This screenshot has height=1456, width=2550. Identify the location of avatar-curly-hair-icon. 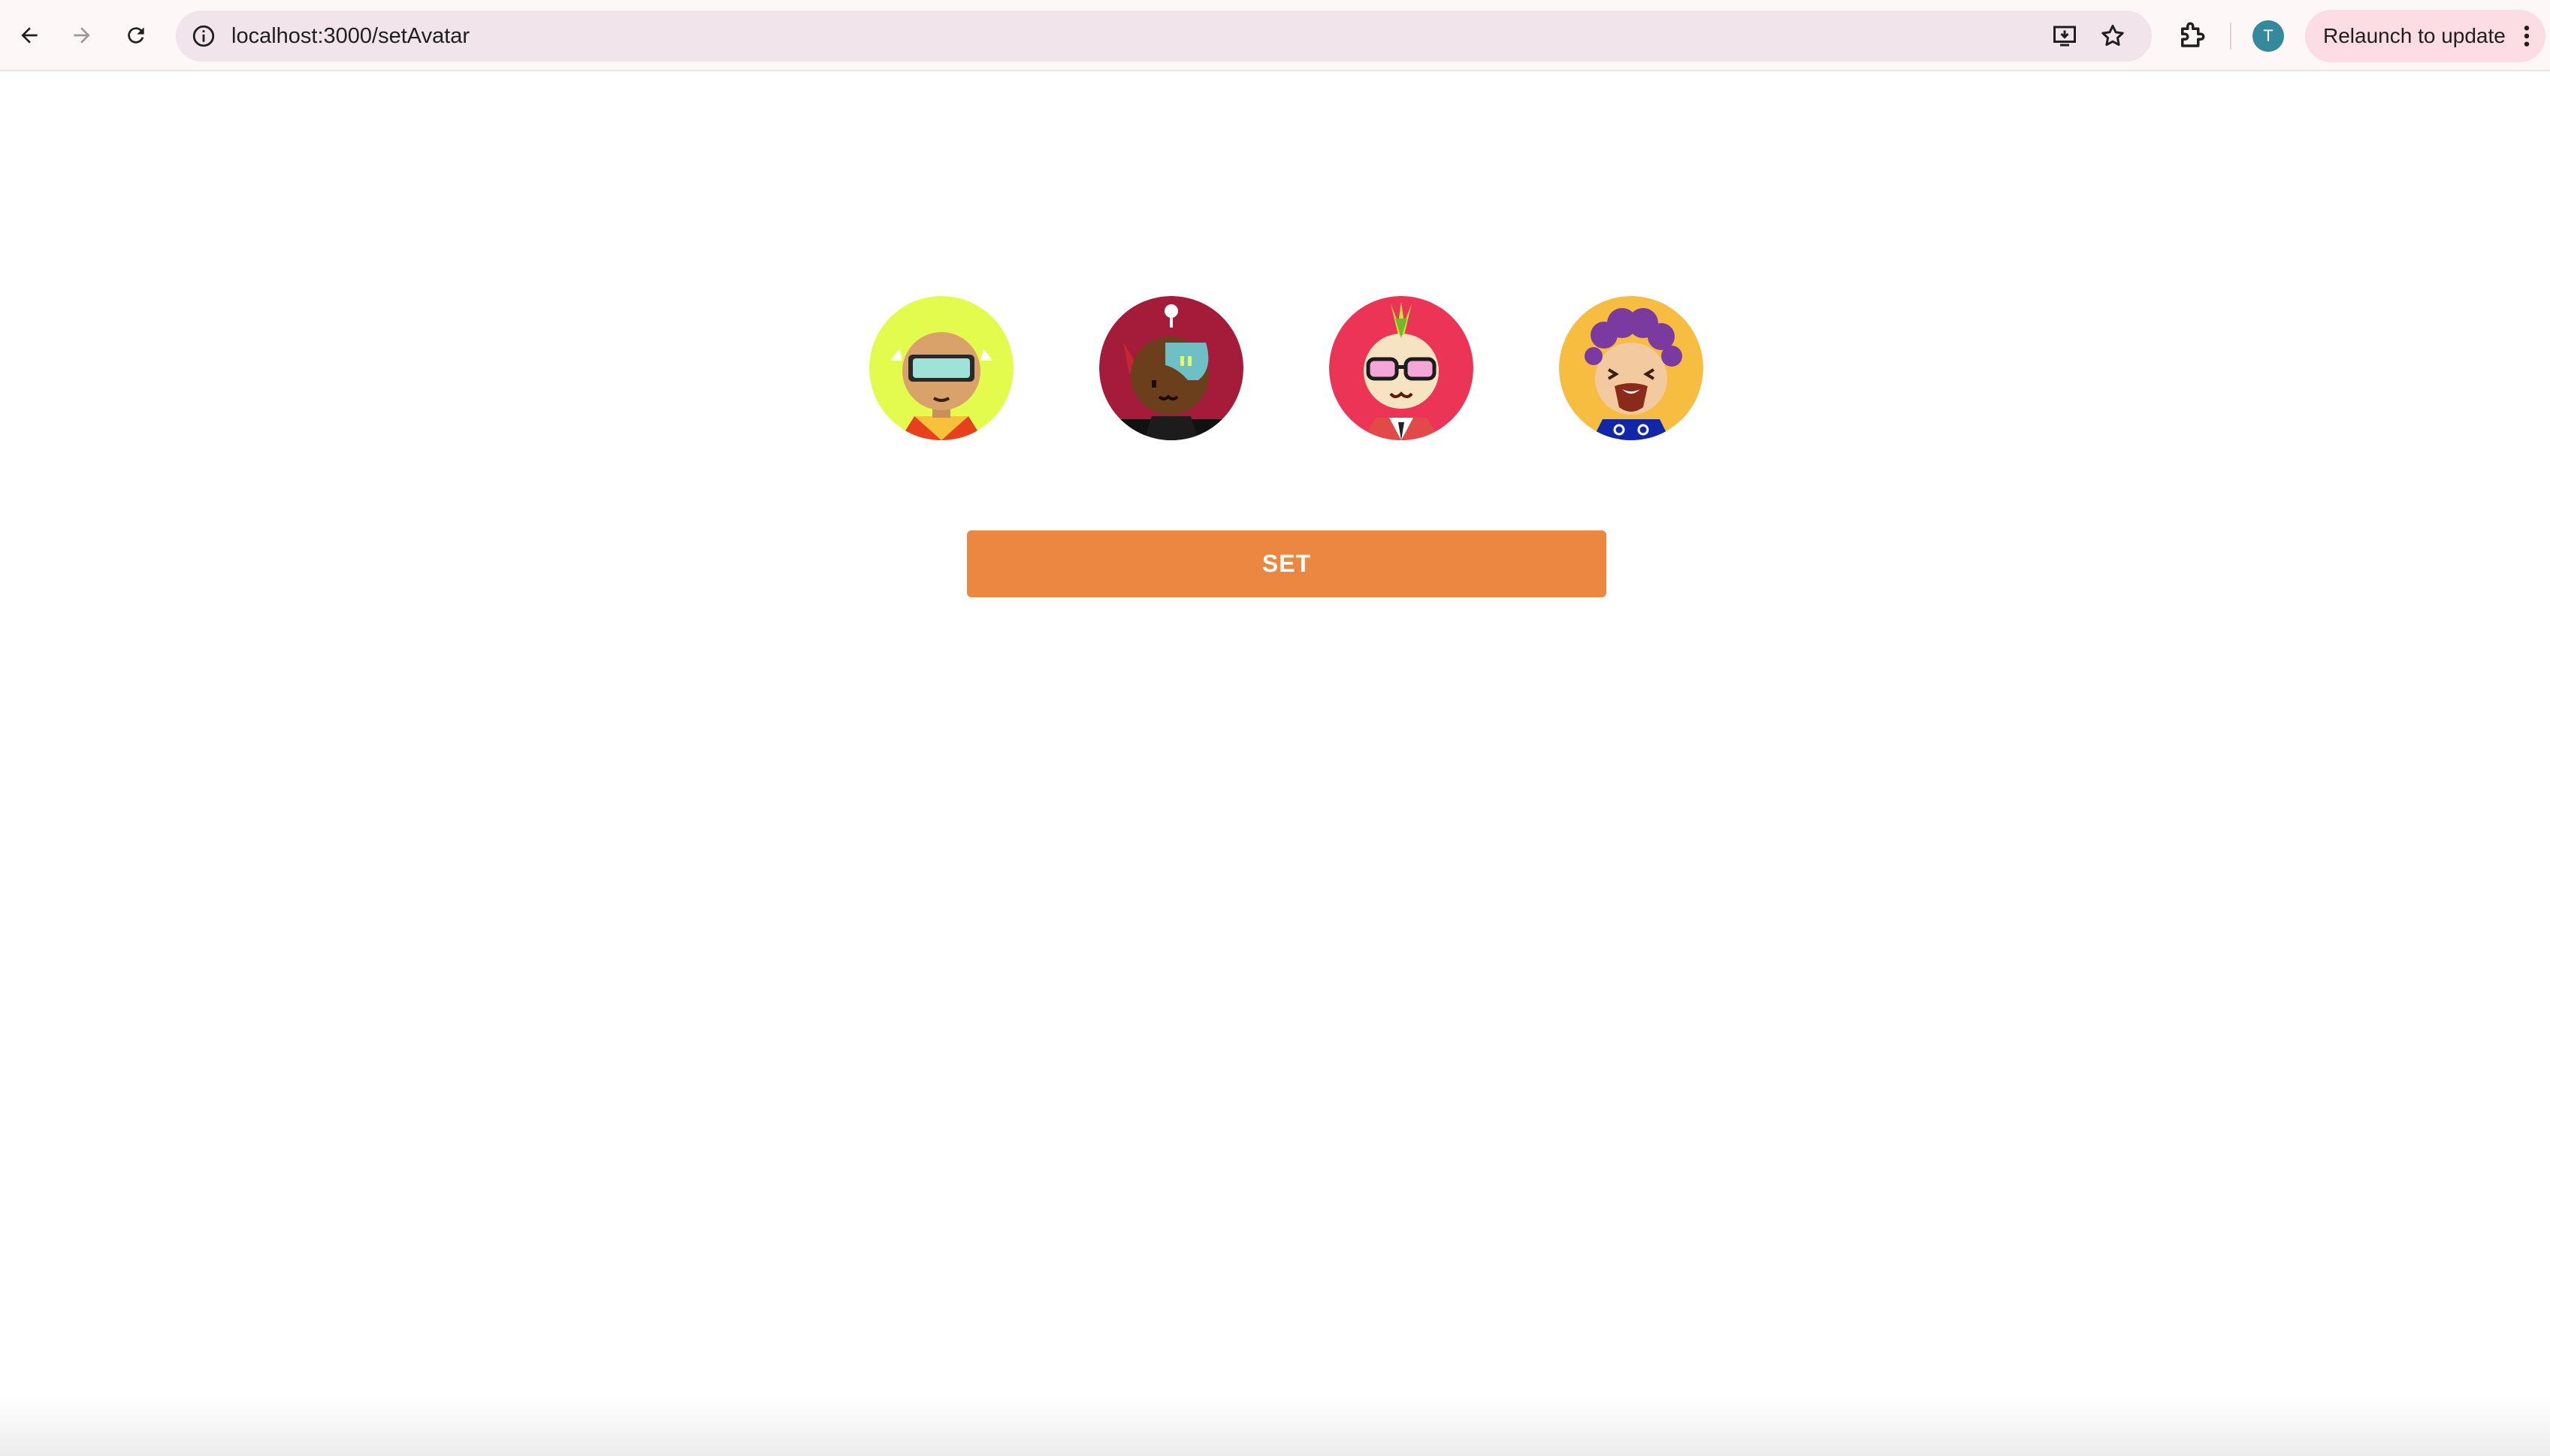
(1631, 368).